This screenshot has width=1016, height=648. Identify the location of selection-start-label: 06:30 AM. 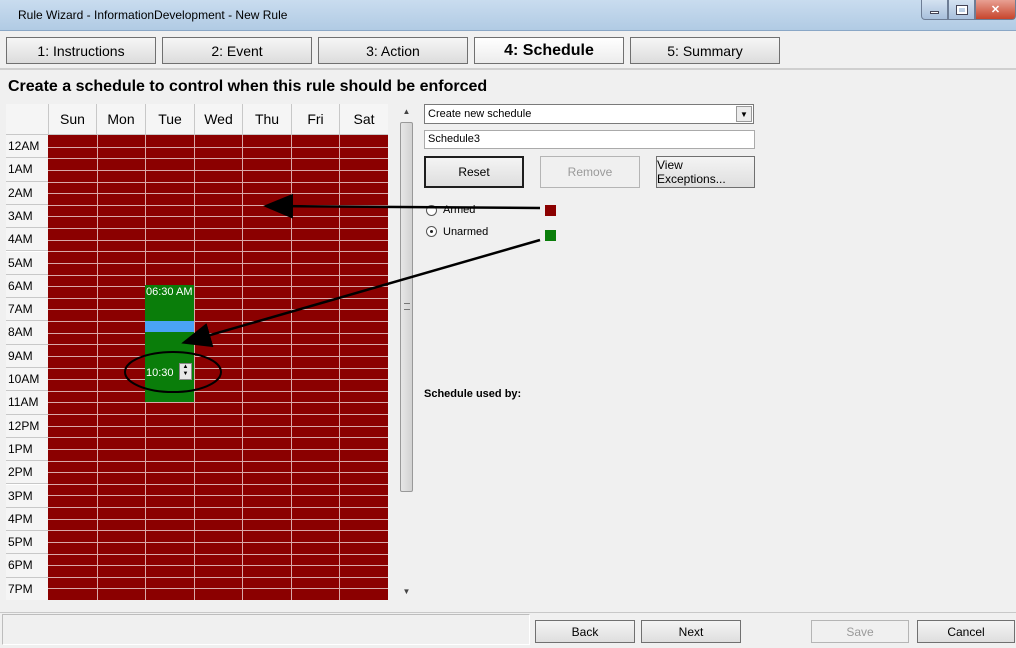
(169, 292).